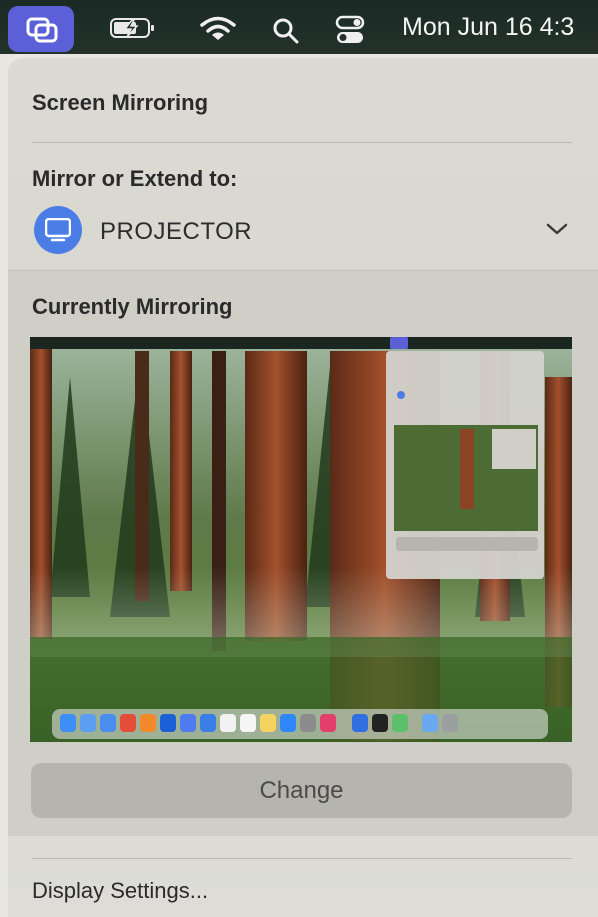  I want to click on mirror-extend-label: Mirror or Extend to:, so click(135, 178).